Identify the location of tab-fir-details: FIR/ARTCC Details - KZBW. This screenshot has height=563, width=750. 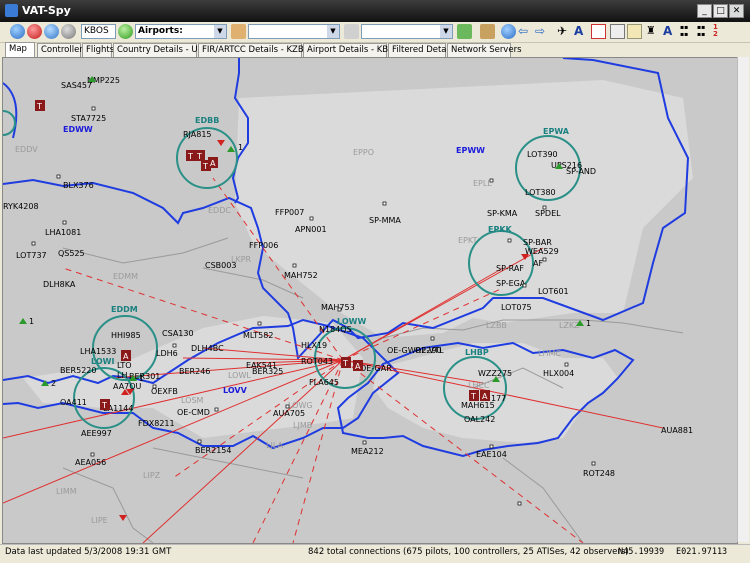
(255, 50).